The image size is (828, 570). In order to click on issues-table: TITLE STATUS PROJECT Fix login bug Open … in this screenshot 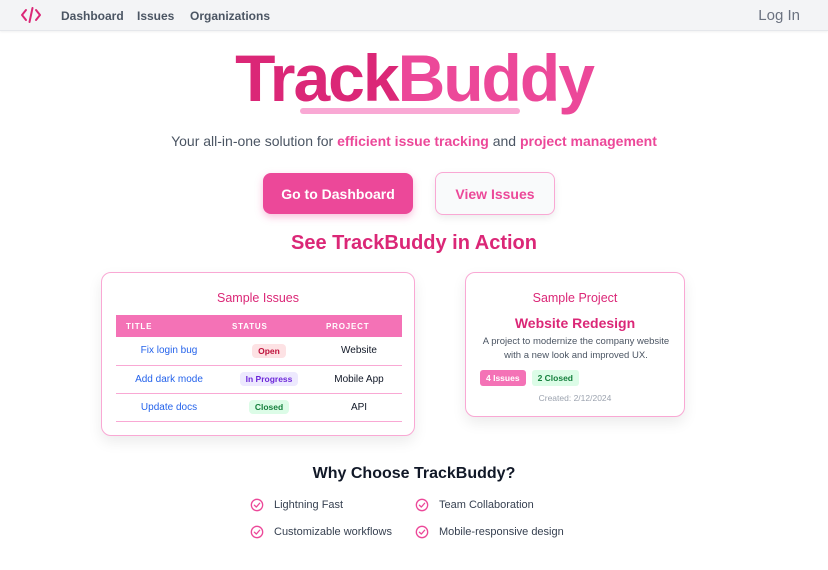, I will do `click(259, 368)`.